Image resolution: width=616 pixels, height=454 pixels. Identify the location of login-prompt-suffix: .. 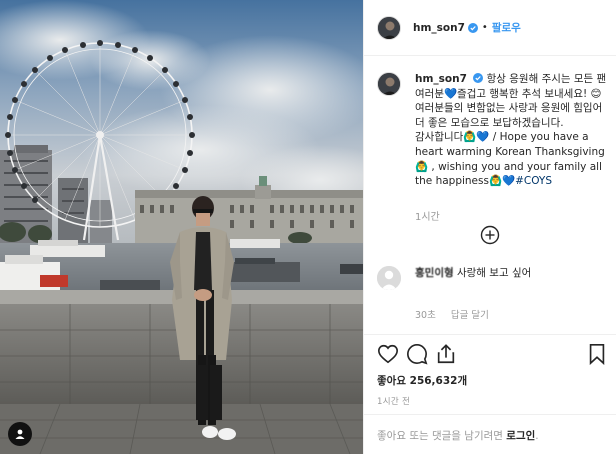
(537, 436).